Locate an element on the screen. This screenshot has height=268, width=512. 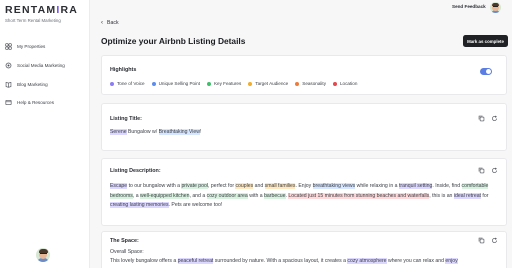
legend-item-target-audience: Target Audience is located at coordinates (268, 83).